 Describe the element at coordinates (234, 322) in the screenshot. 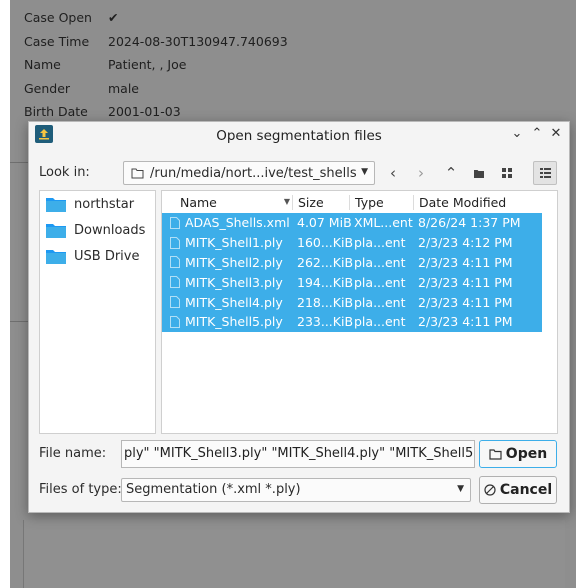

I see `file-name: MITK_Shell5.ply` at that location.